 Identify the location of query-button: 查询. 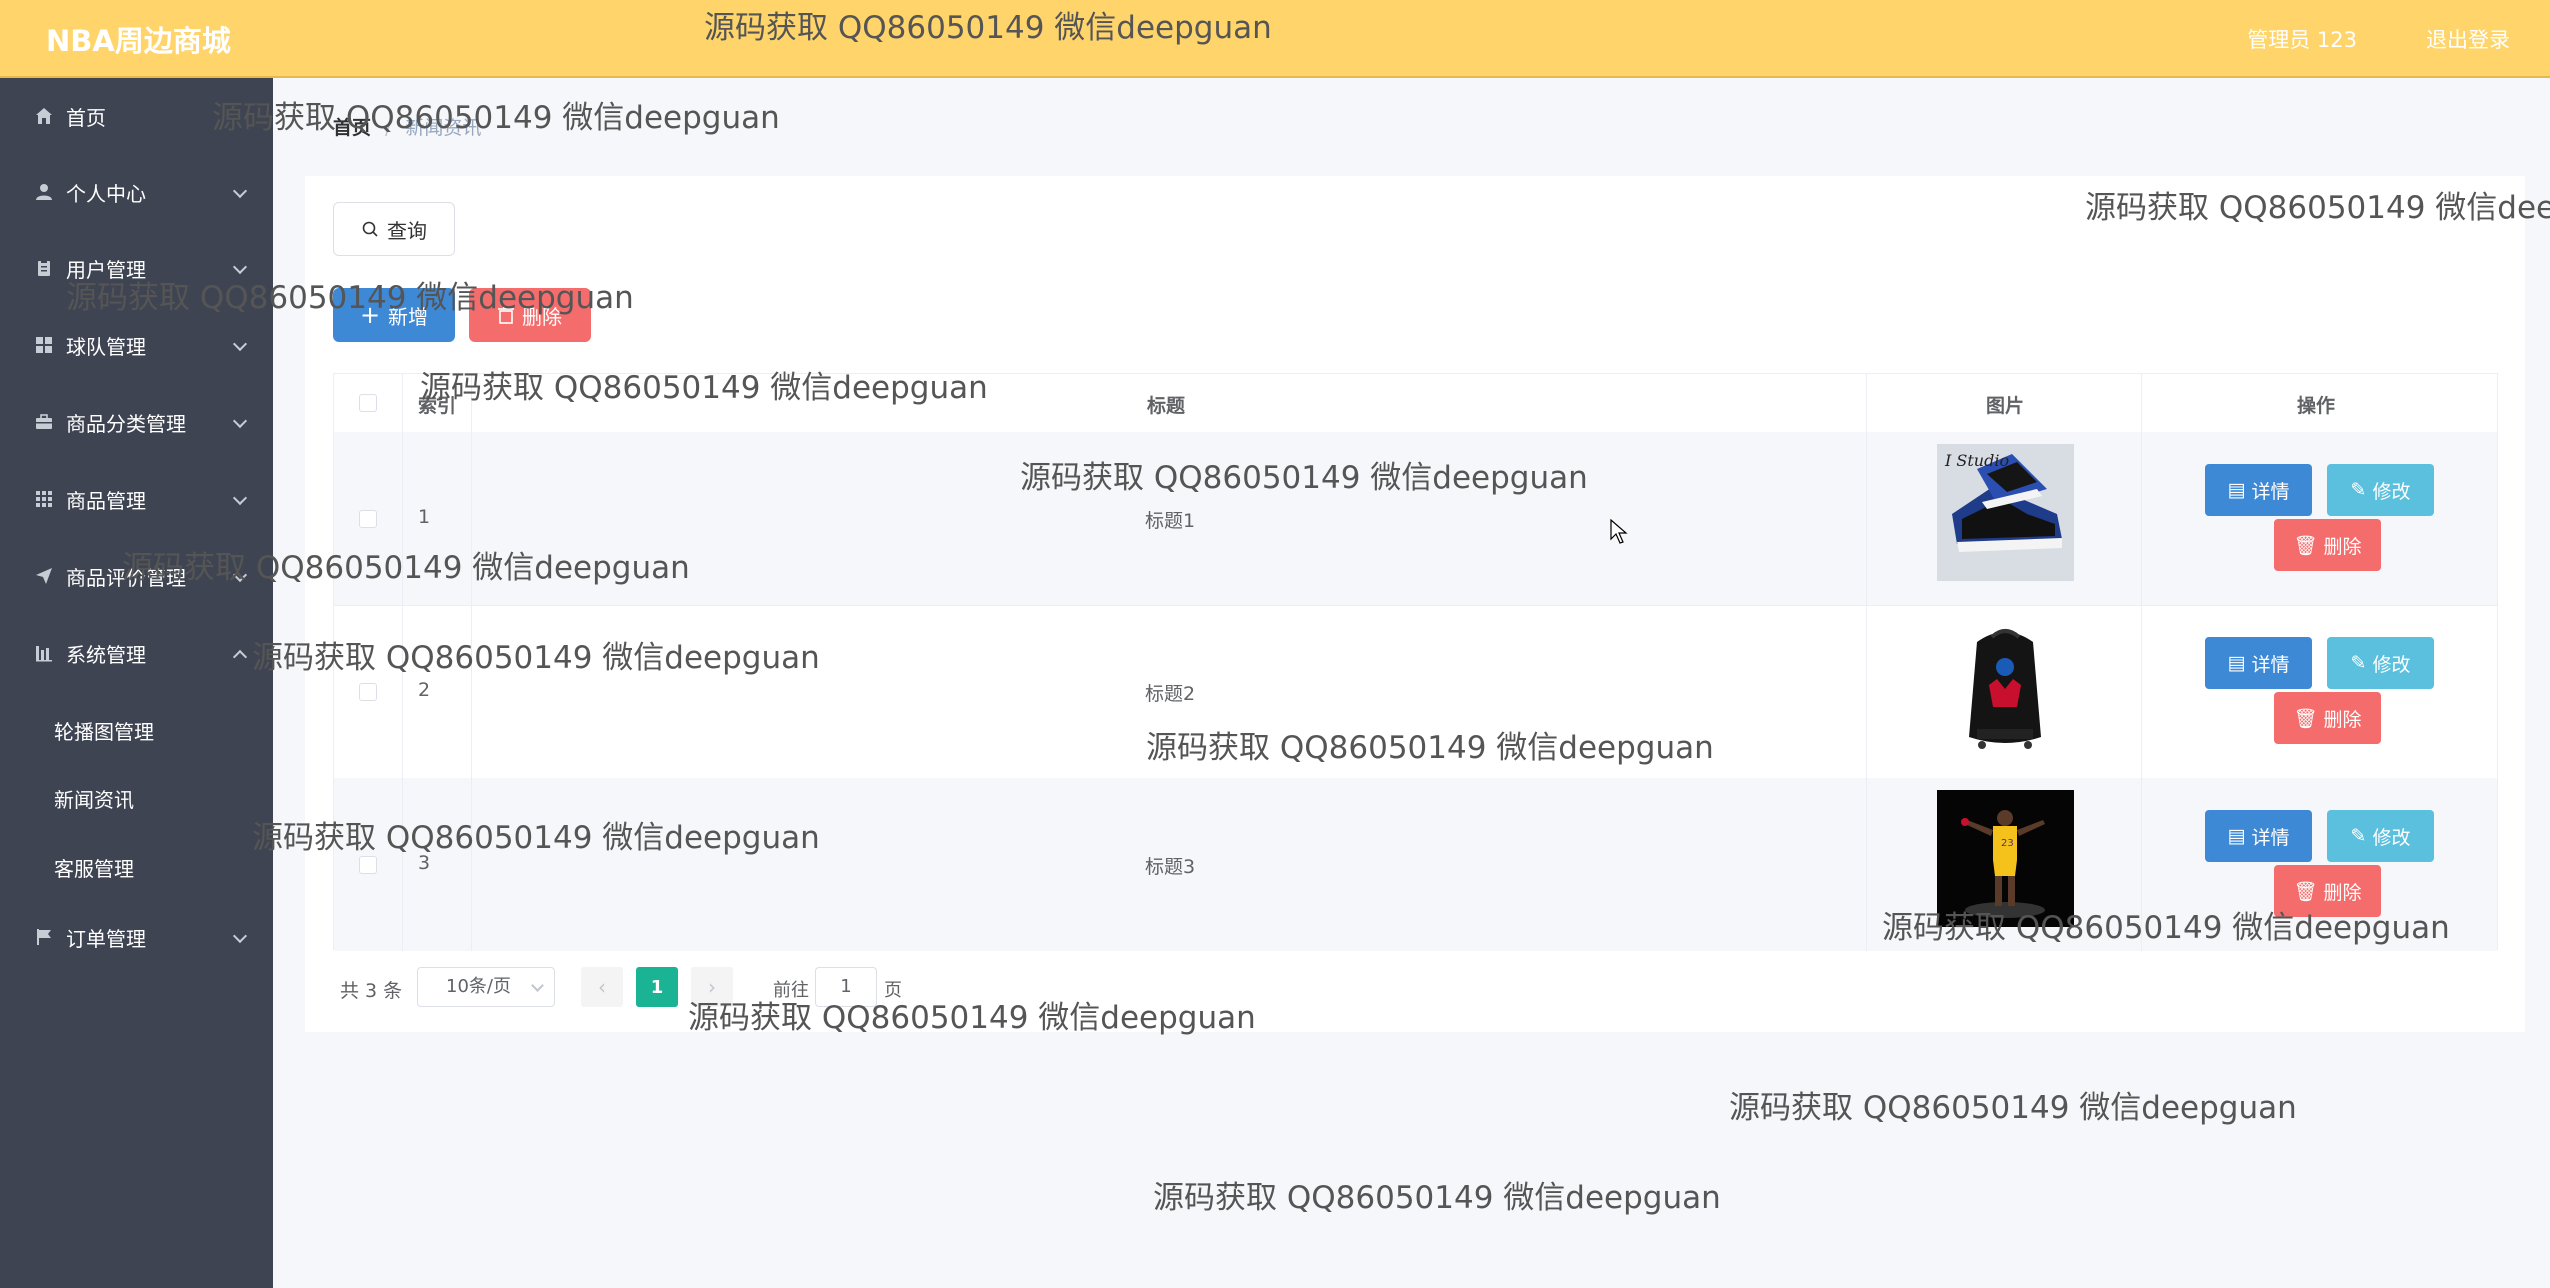
(394, 229).